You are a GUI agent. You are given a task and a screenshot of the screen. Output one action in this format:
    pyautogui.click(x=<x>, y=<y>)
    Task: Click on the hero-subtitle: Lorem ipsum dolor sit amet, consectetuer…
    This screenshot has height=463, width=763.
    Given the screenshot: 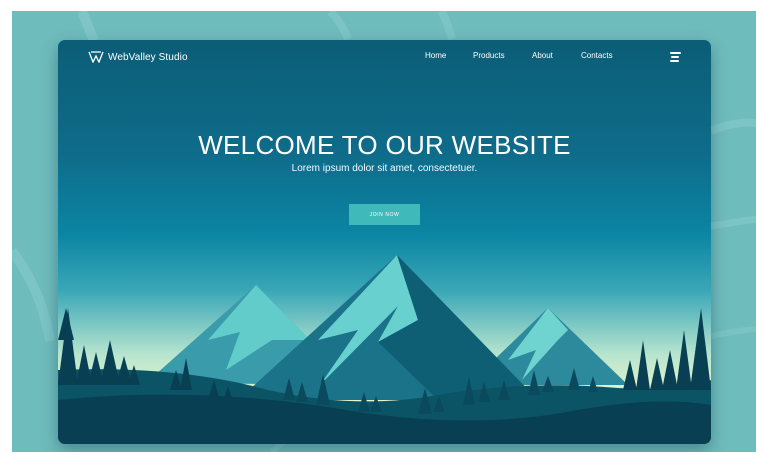 What is the action you would take?
    pyautogui.click(x=384, y=168)
    